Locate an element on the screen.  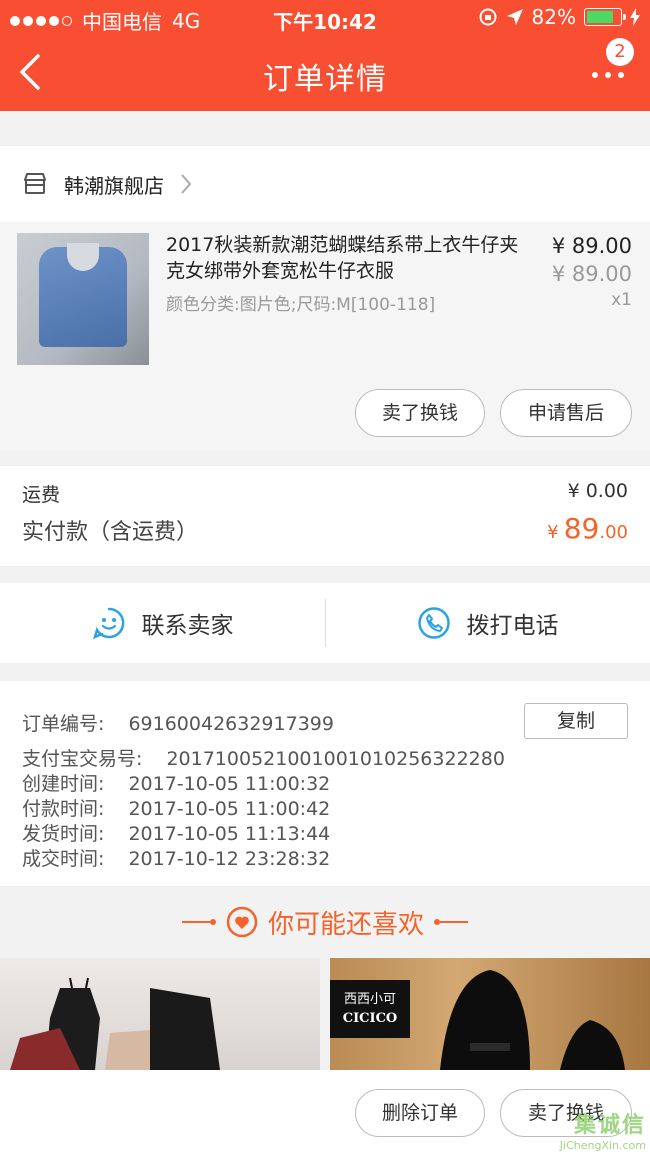
shipping-label: 运费 is located at coordinates (41, 495).